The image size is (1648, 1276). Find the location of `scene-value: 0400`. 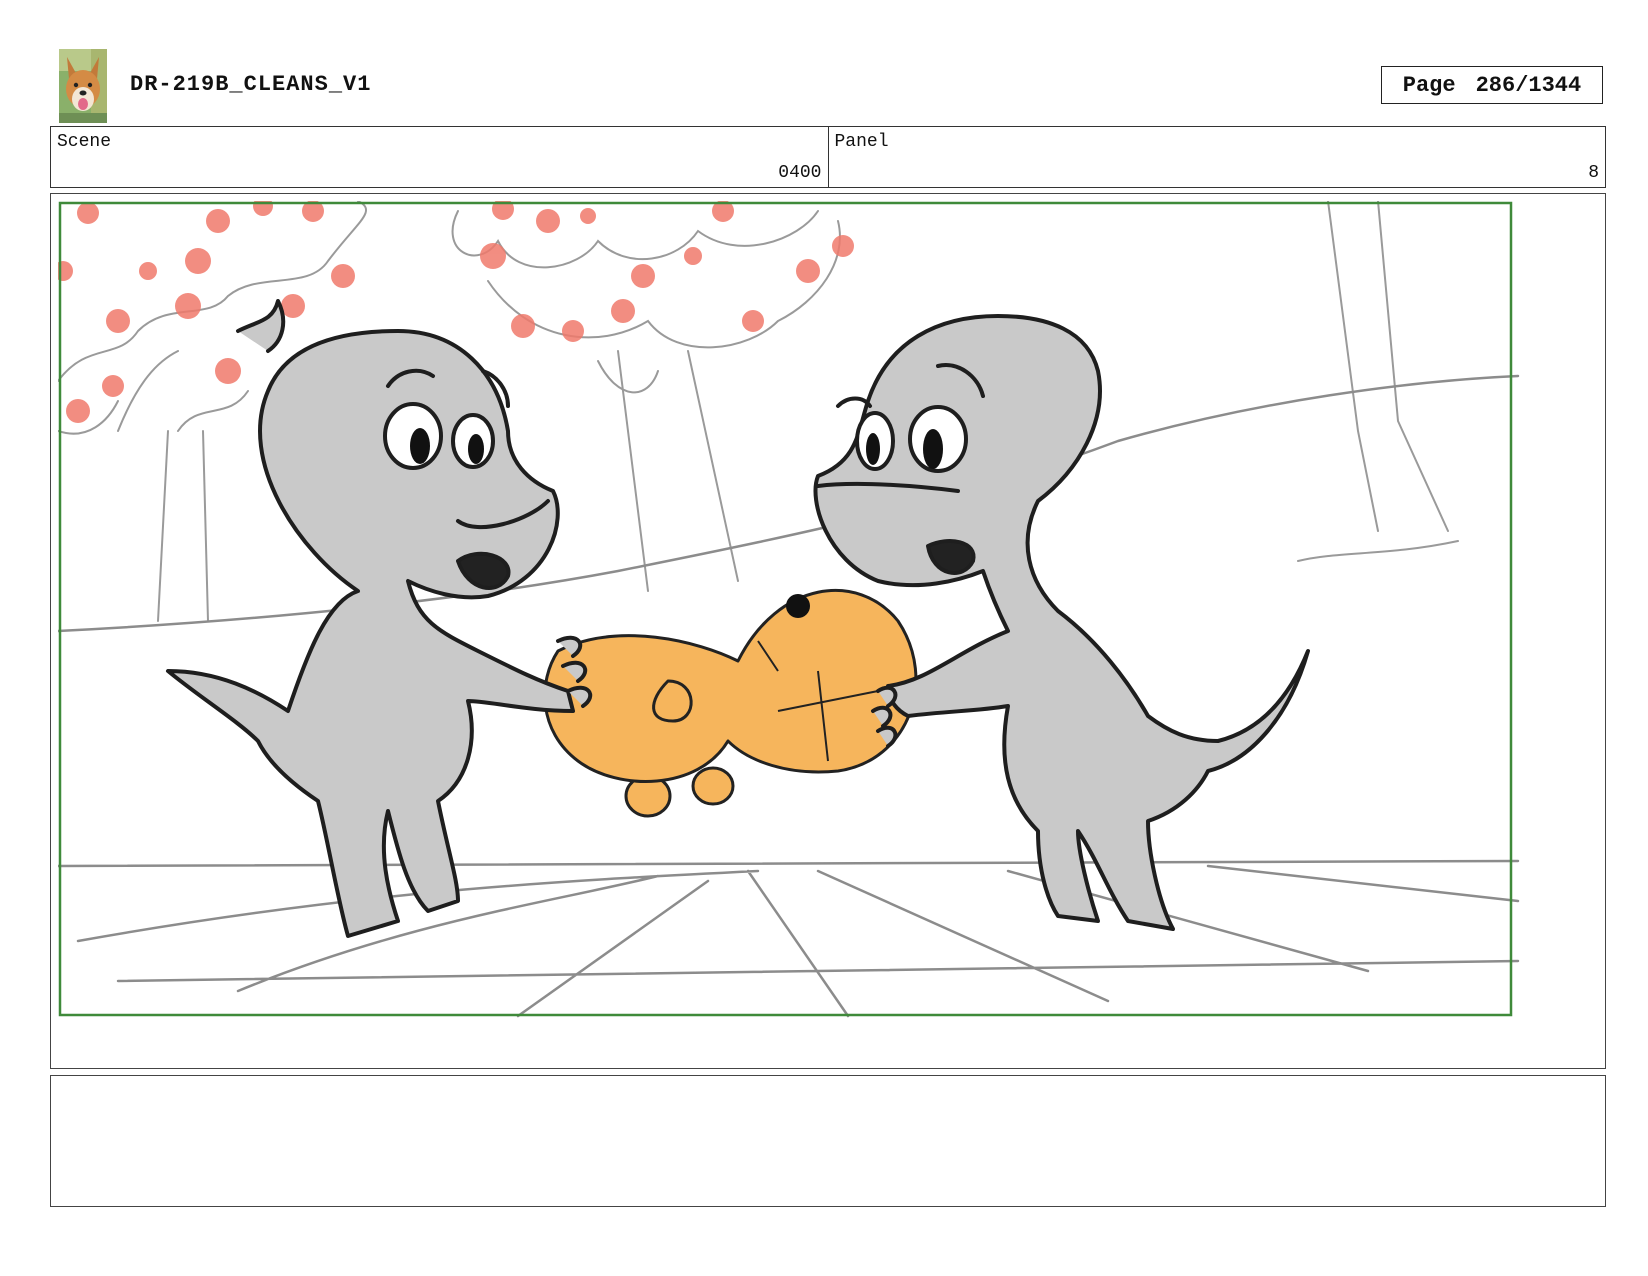

scene-value: 0400 is located at coordinates (800, 173).